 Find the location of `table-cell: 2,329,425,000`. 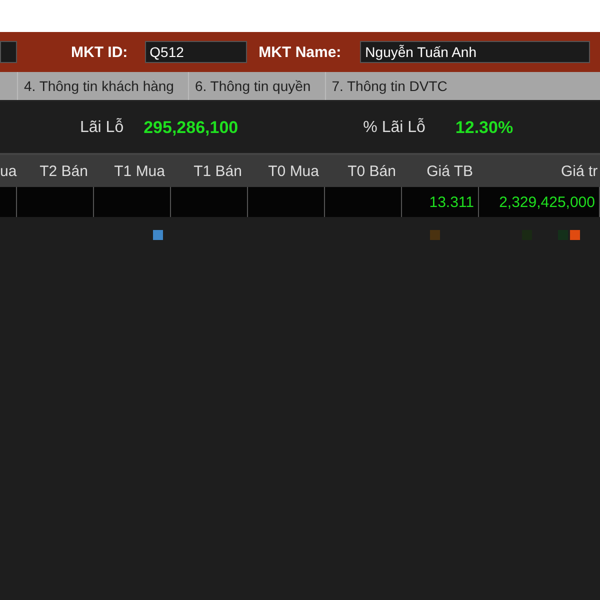

table-cell: 2,329,425,000 is located at coordinates (539, 202).